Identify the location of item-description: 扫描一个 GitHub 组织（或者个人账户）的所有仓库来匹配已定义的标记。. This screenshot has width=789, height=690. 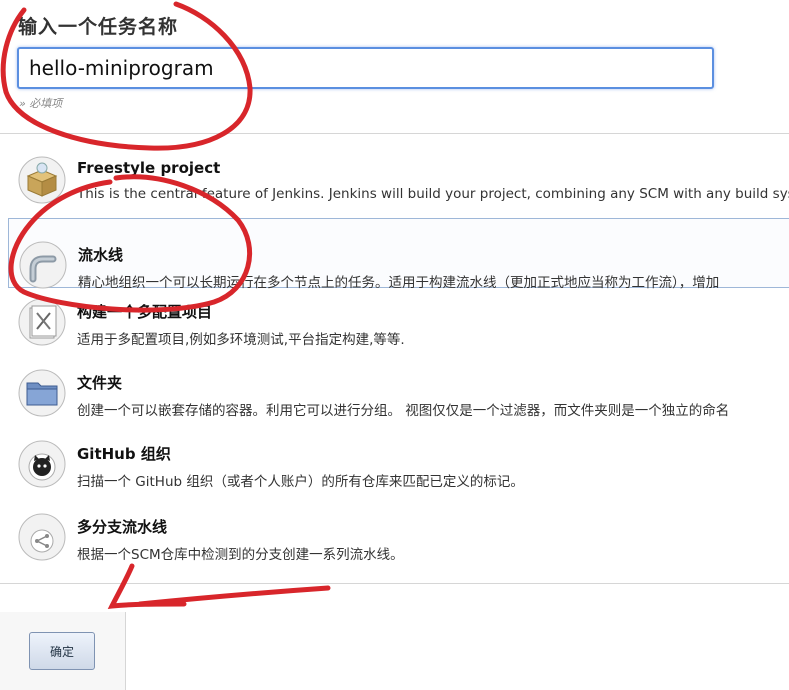
(300, 482).